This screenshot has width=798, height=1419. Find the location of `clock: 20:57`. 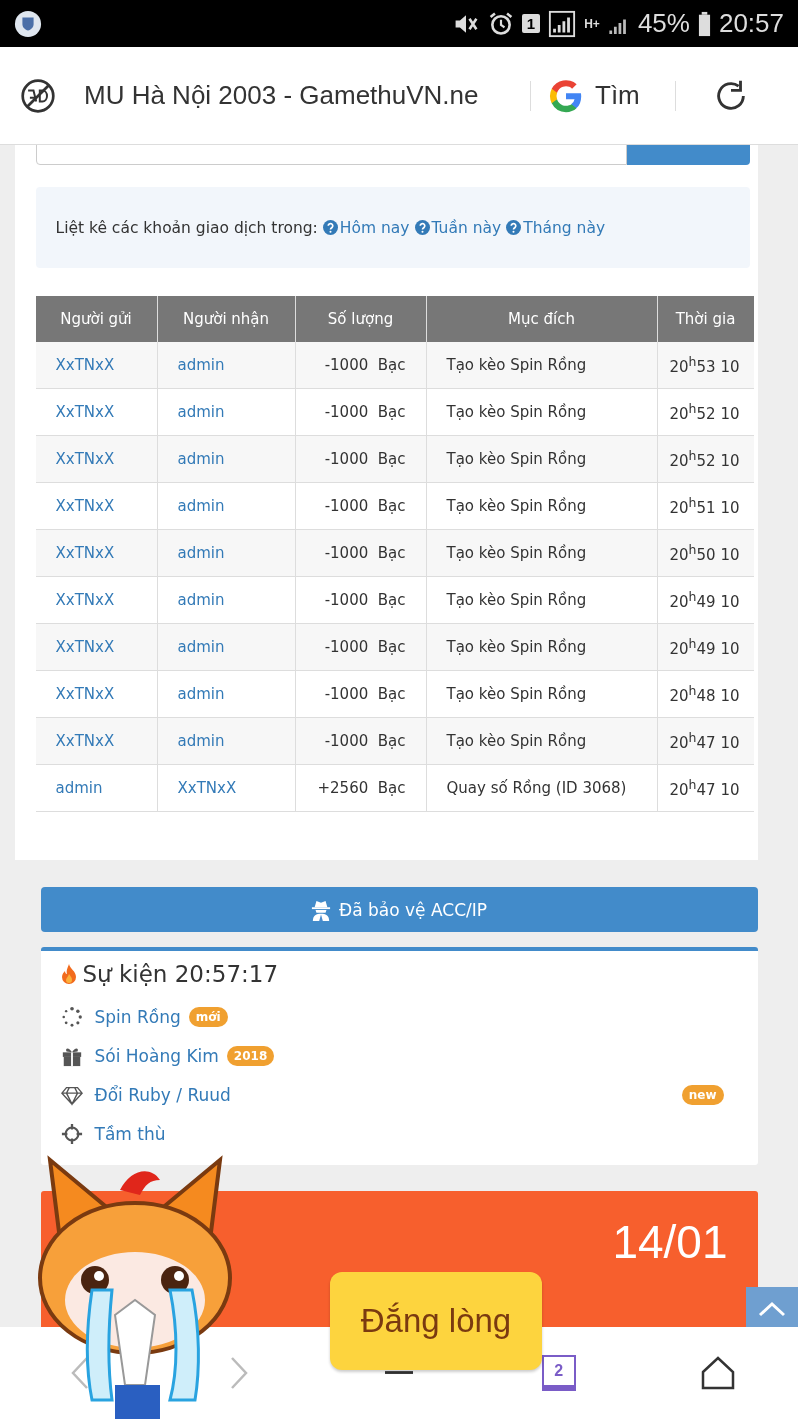

clock: 20:57 is located at coordinates (751, 23).